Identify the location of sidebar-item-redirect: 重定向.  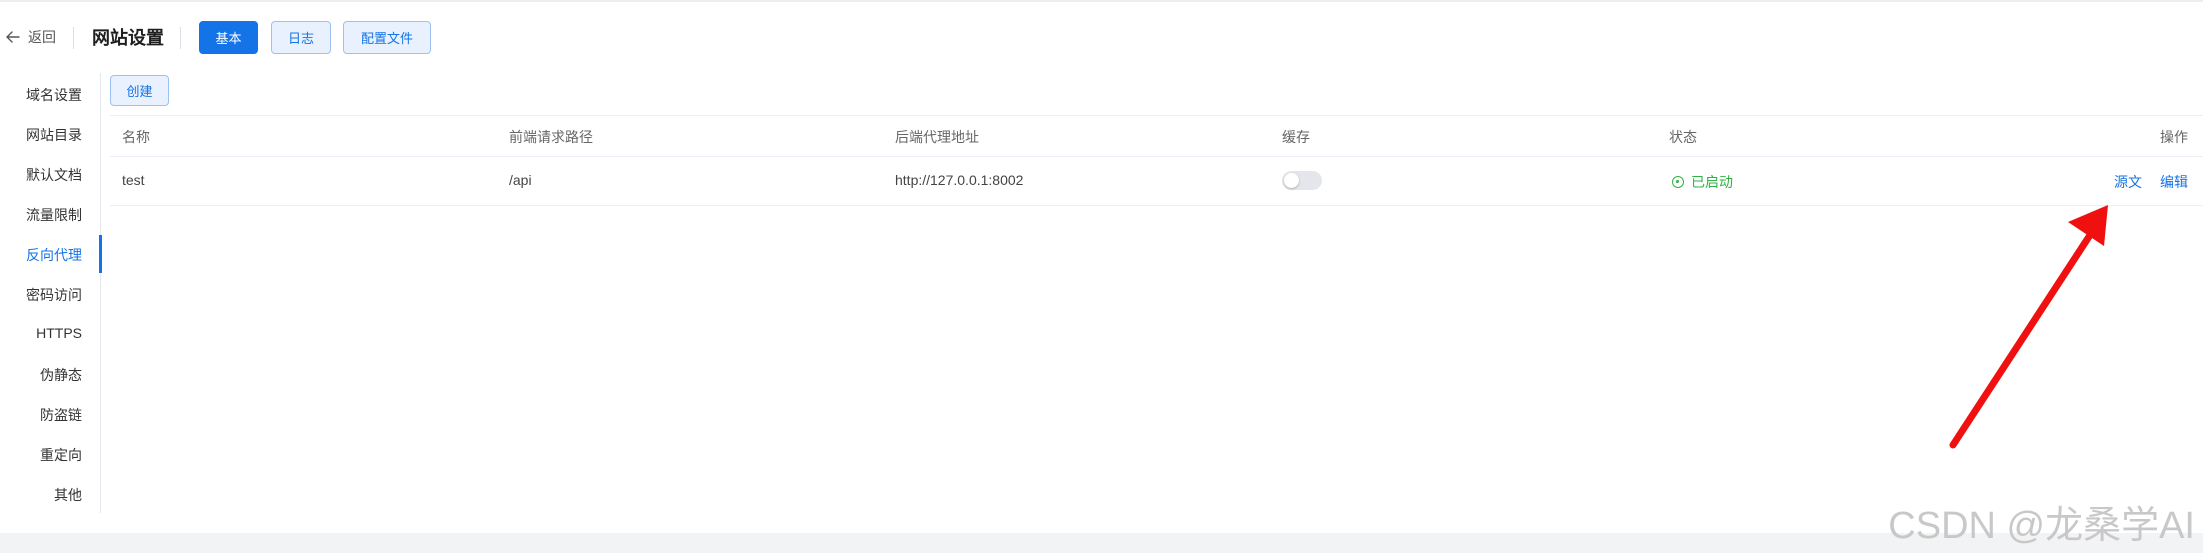
(61, 456).